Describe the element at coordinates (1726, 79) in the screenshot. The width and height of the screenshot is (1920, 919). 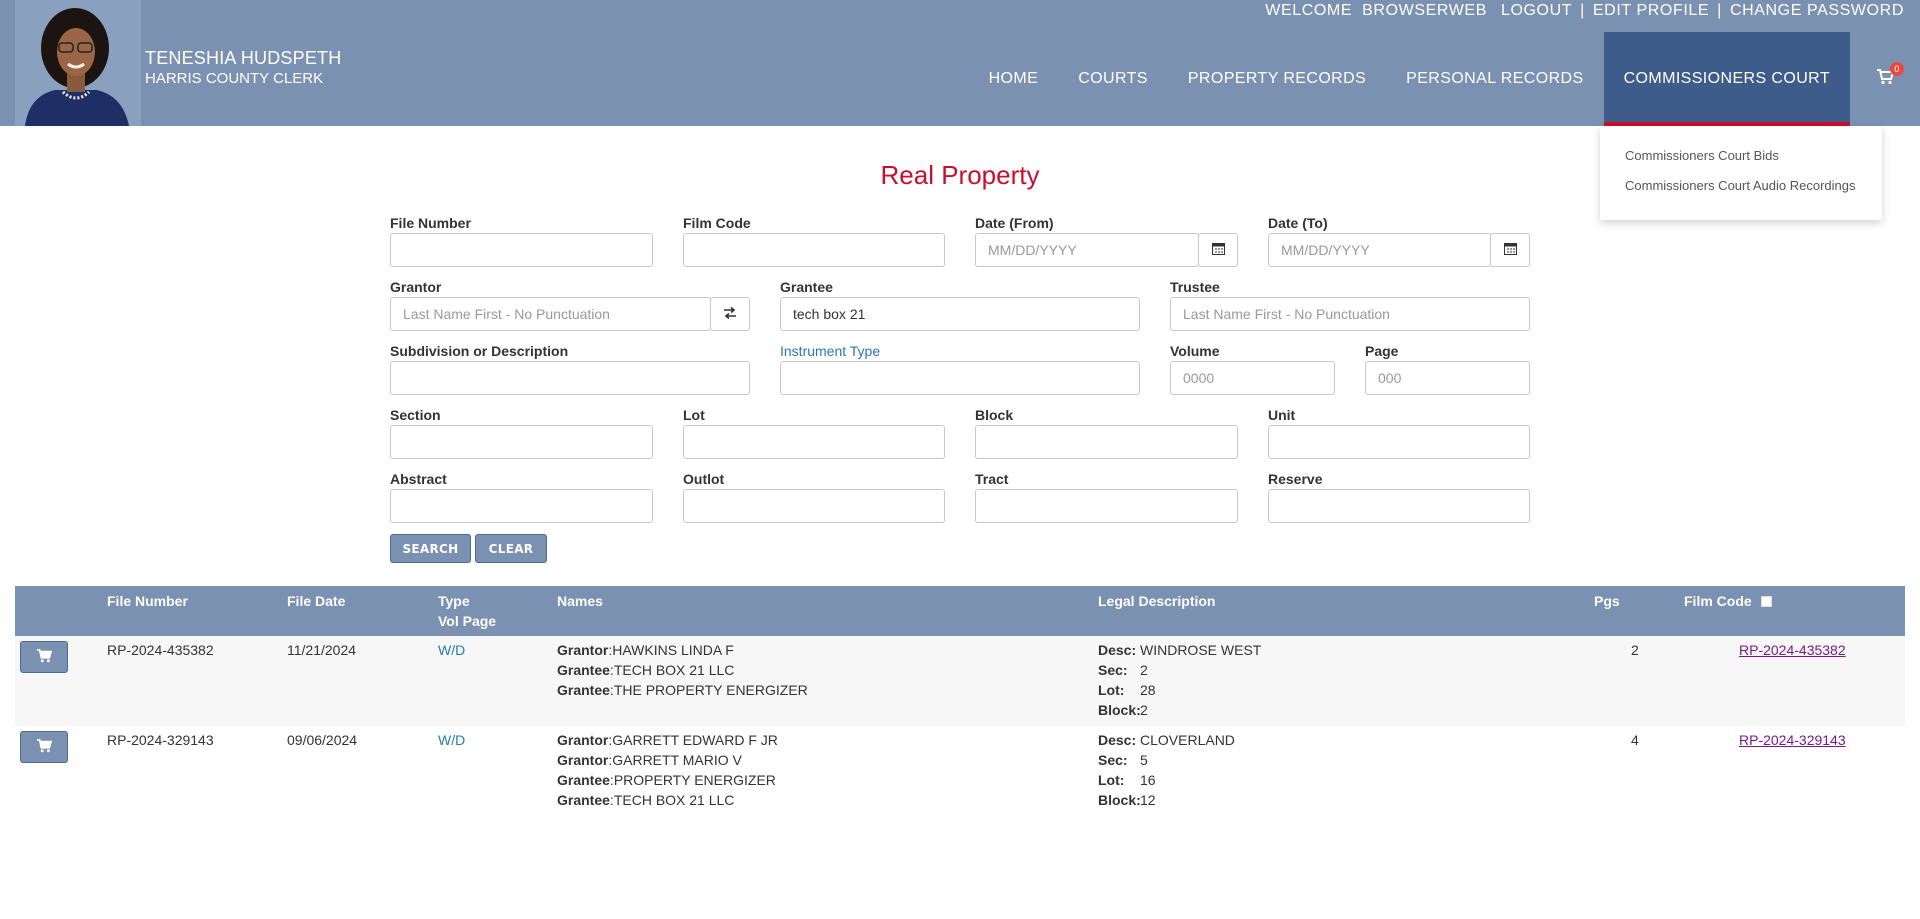
I see `nav-commissioners-court: COMMISSIONERS COURT` at that location.